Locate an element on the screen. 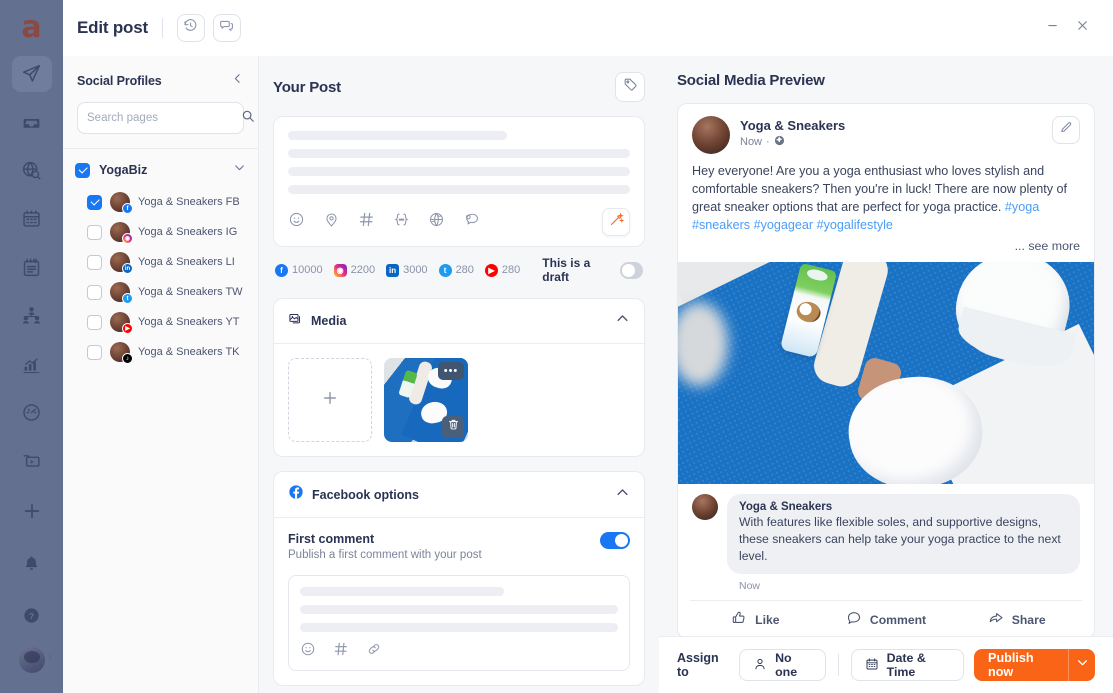 The height and width of the screenshot is (693, 1113). globe-icon is located at coordinates (436, 222).